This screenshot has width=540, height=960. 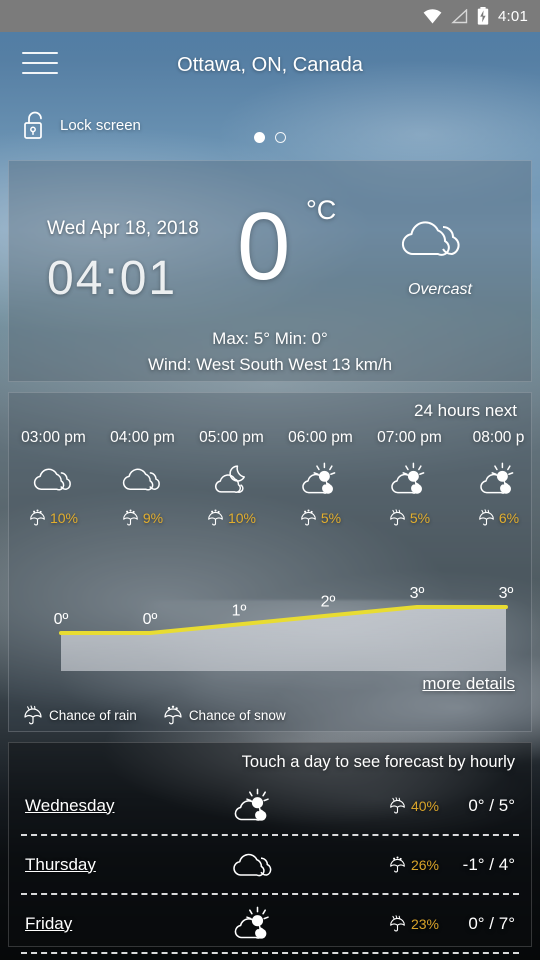 I want to click on daily-temperature-range: 0° / 7°, so click(x=491, y=923).